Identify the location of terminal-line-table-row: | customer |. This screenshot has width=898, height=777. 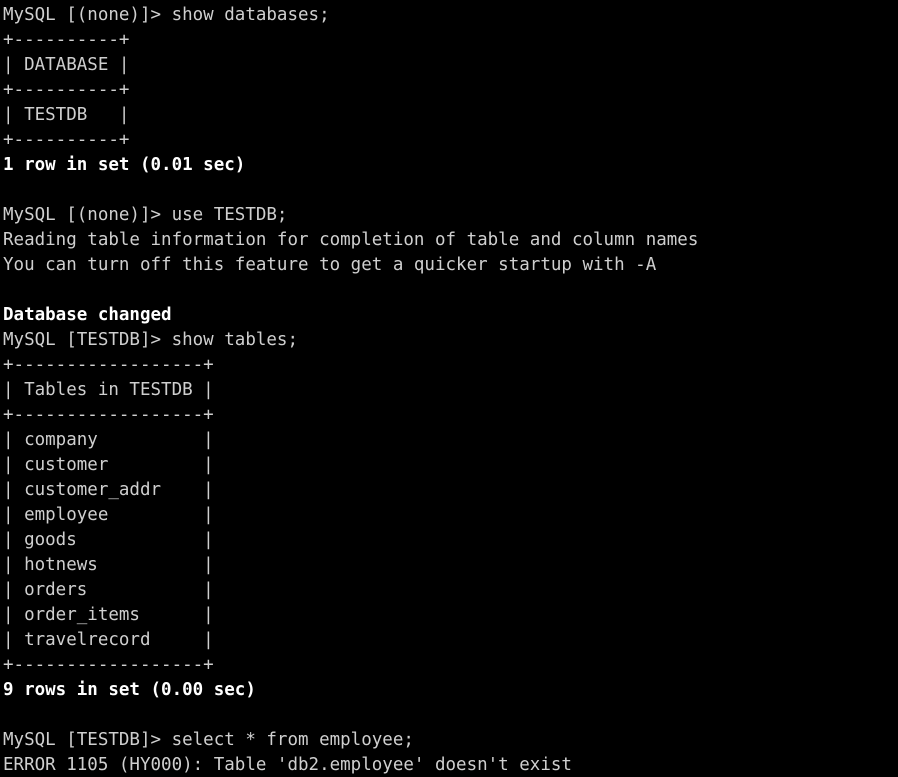
(108, 465).